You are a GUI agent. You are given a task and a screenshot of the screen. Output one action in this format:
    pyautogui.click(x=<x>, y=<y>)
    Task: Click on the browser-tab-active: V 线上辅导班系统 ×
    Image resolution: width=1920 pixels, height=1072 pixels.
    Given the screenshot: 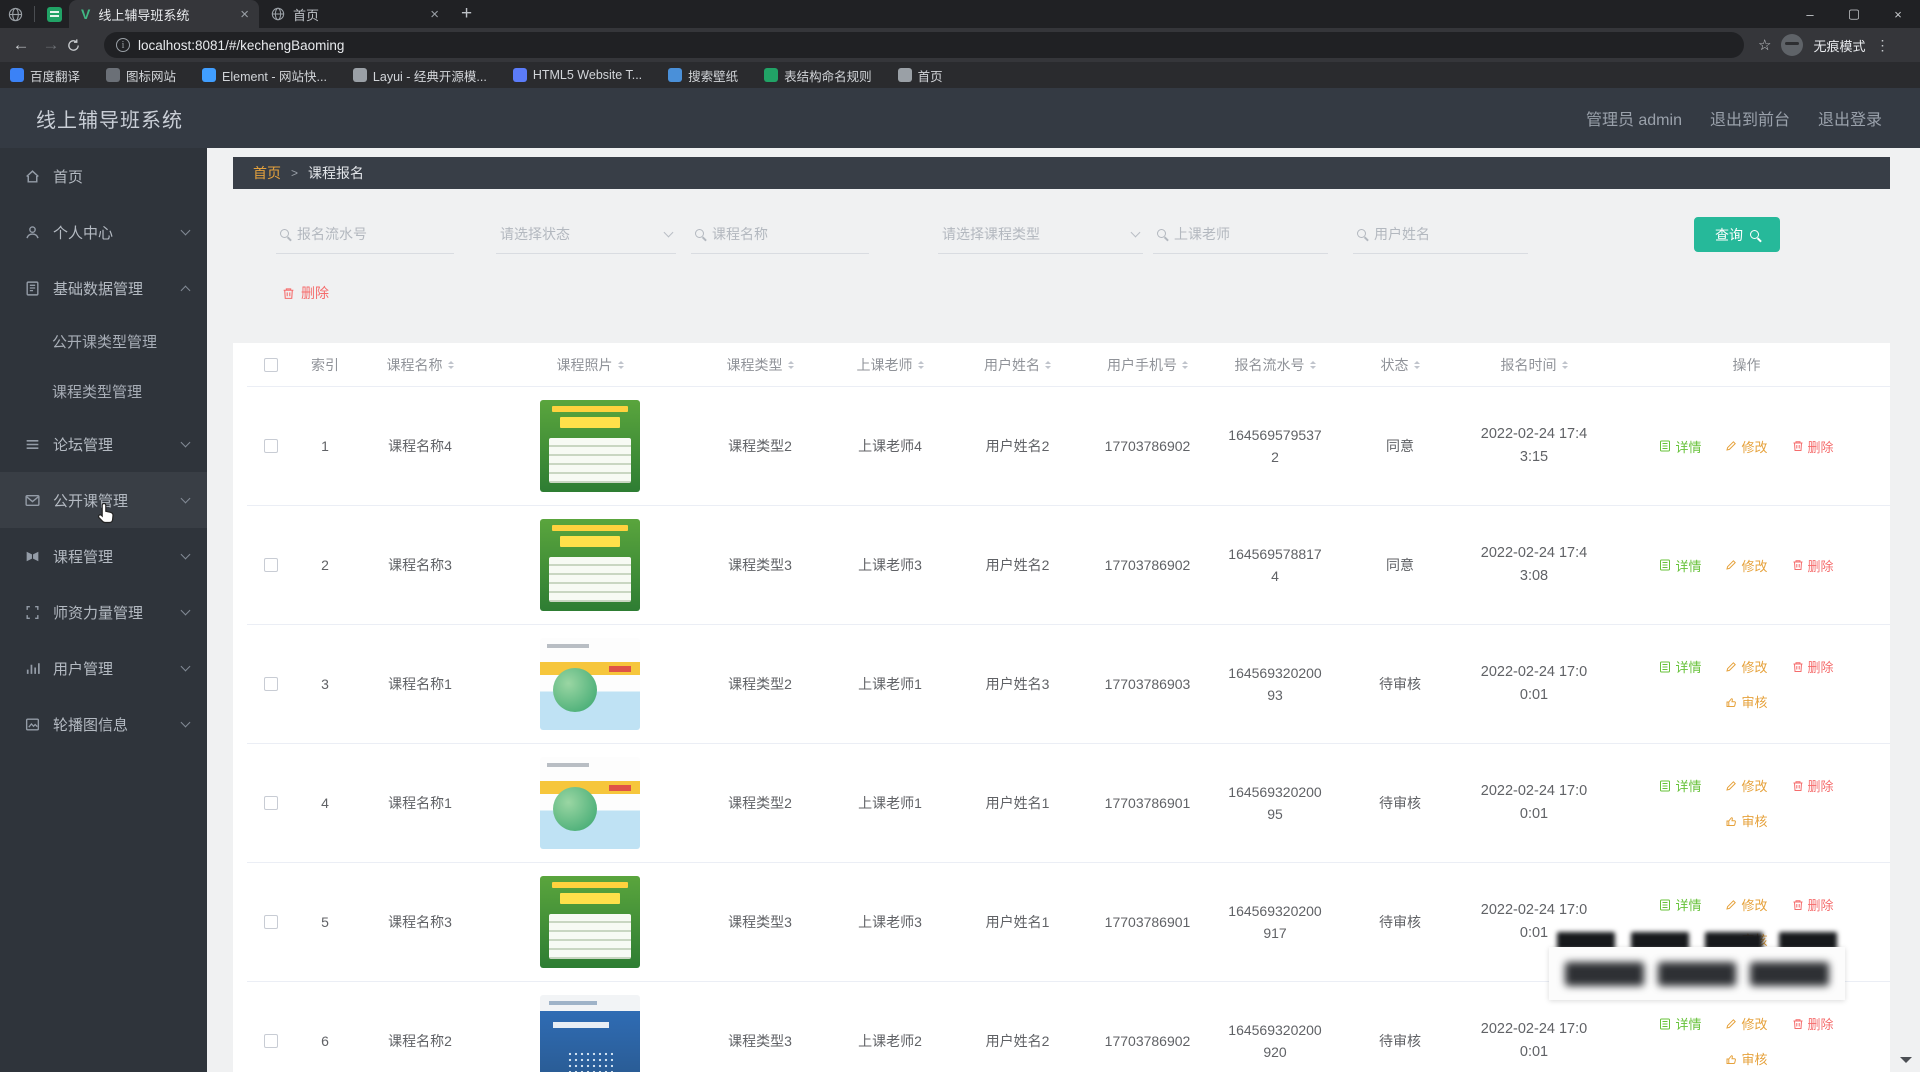 What is the action you would take?
    pyautogui.click(x=164, y=14)
    